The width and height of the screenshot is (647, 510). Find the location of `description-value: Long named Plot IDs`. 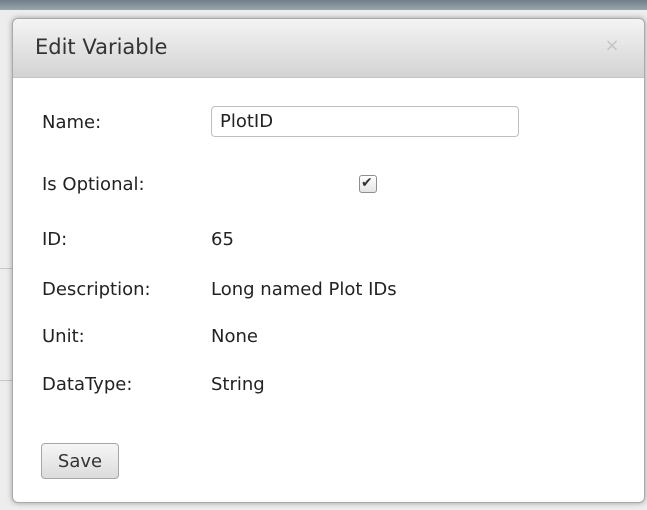

description-value: Long named Plot IDs is located at coordinates (304, 289).